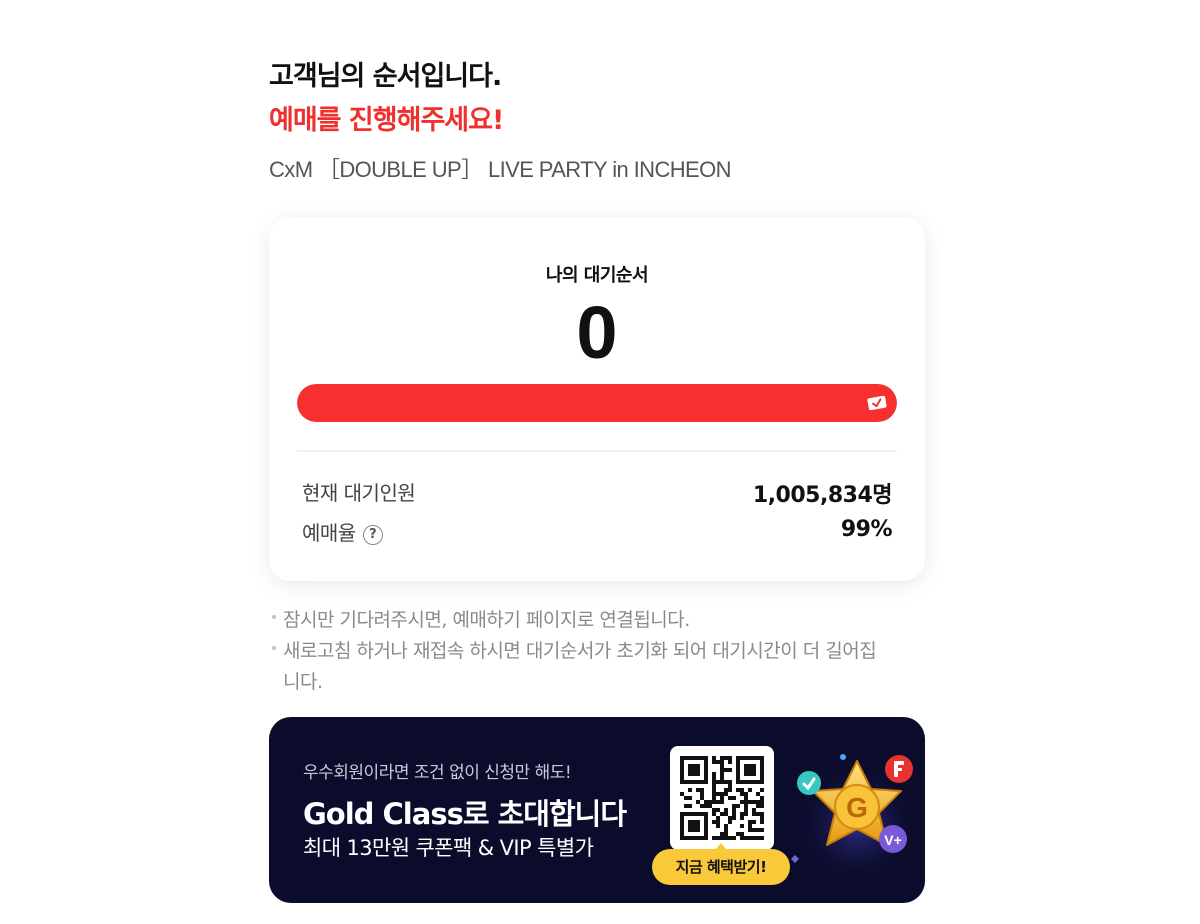 Image resolution: width=1200 pixels, height=924 pixels. What do you see at coordinates (386, 120) in the screenshot?
I see `page-subtitle: 예매를 진행해주세요!` at bounding box center [386, 120].